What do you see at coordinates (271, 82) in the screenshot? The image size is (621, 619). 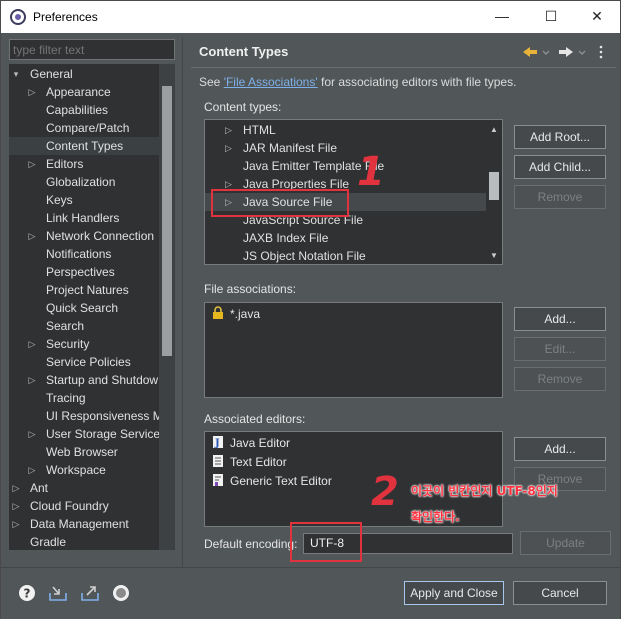 I see `file-associations-link: 'File Associations'` at bounding box center [271, 82].